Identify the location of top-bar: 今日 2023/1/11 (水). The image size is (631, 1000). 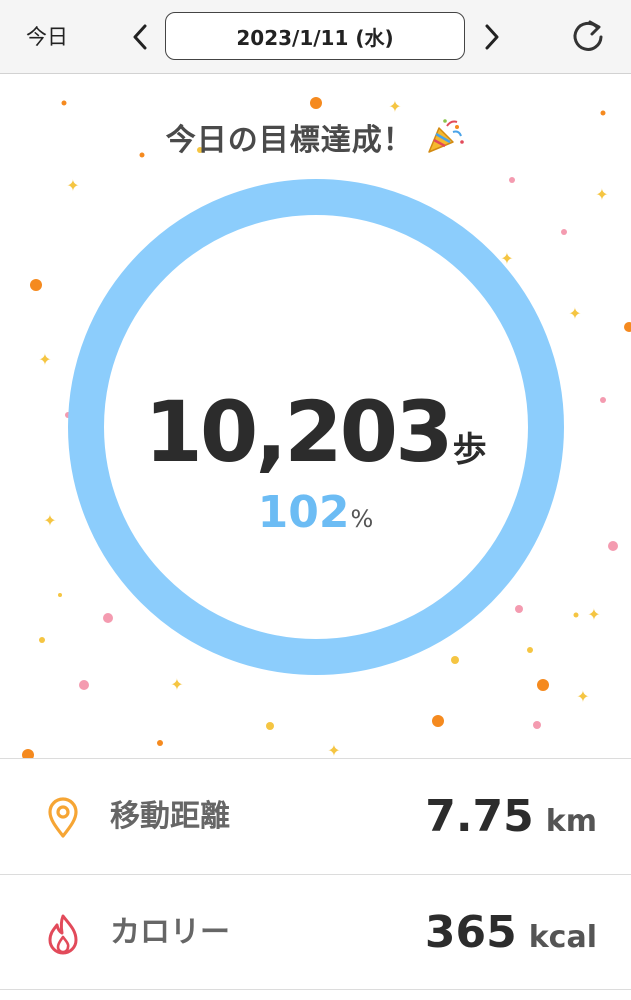
(315, 37).